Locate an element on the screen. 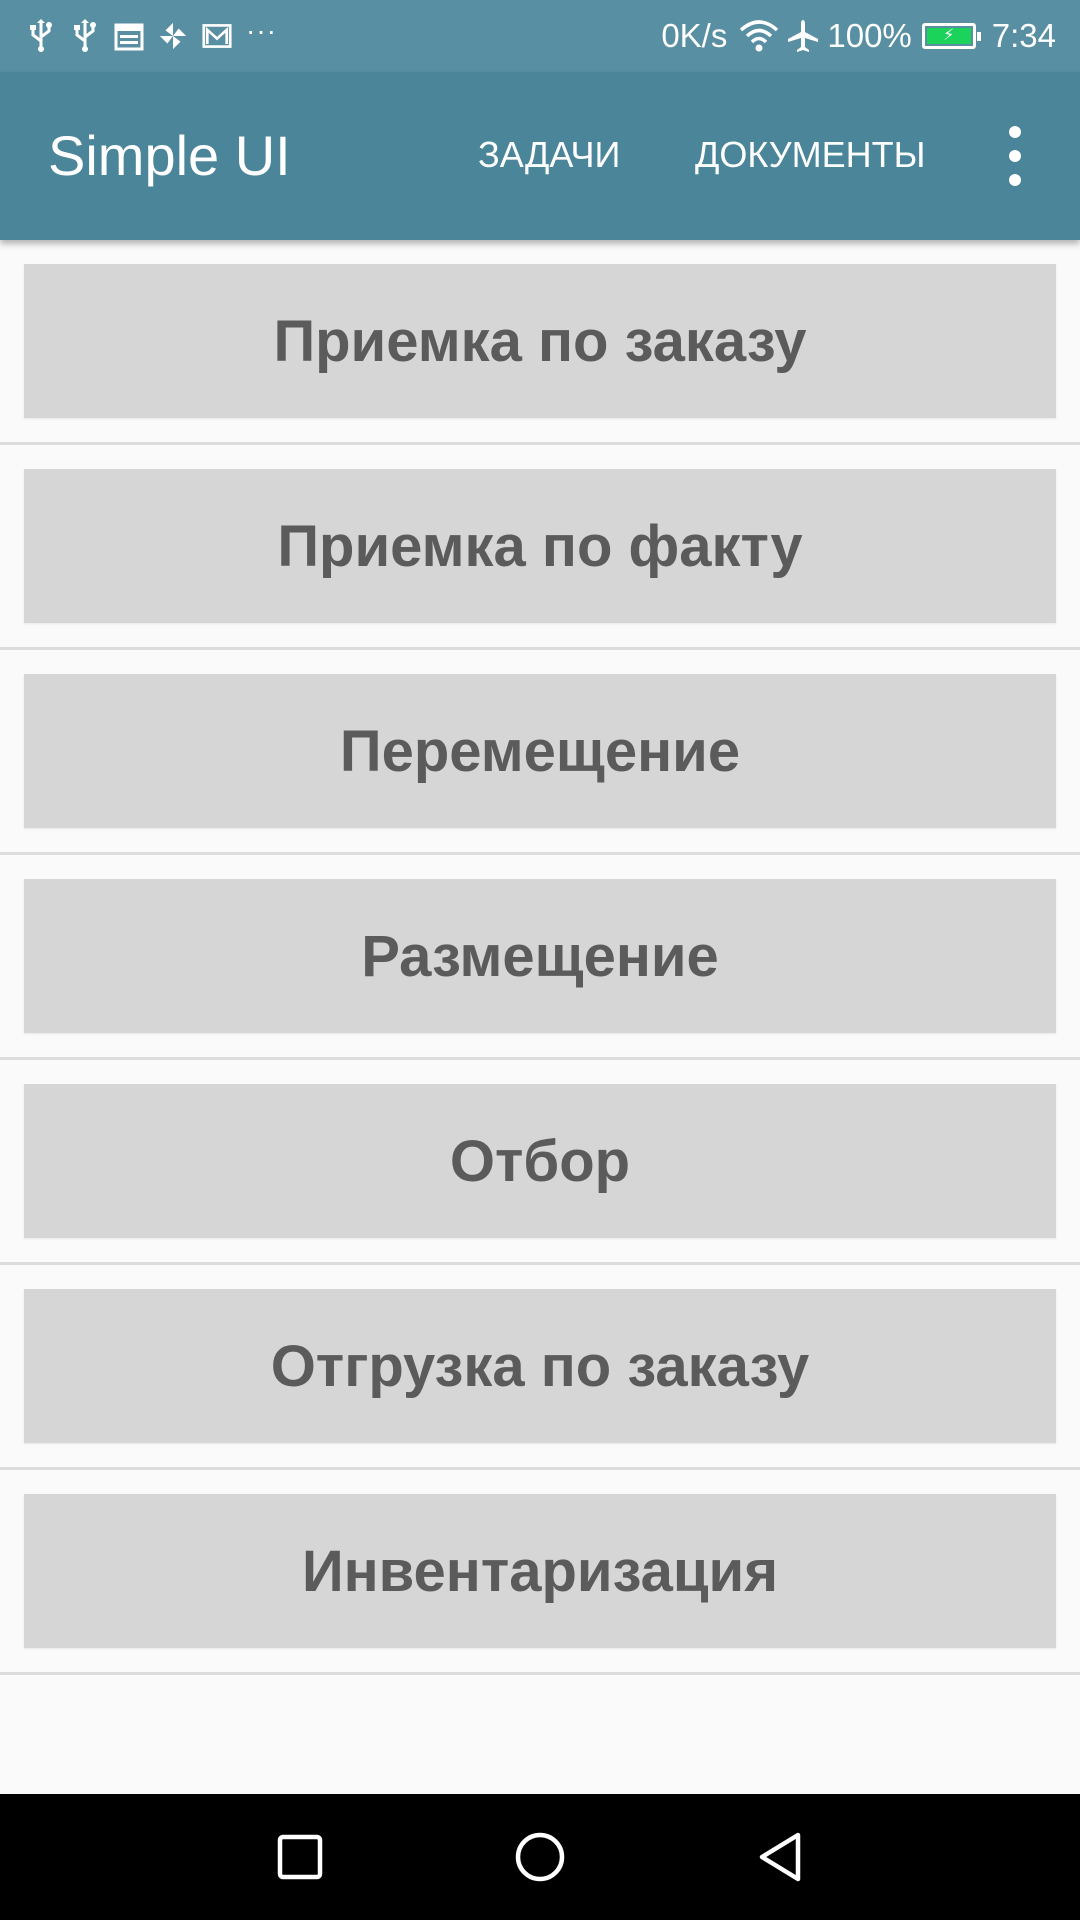  battery-icon: ⚡ is located at coordinates (951, 36).